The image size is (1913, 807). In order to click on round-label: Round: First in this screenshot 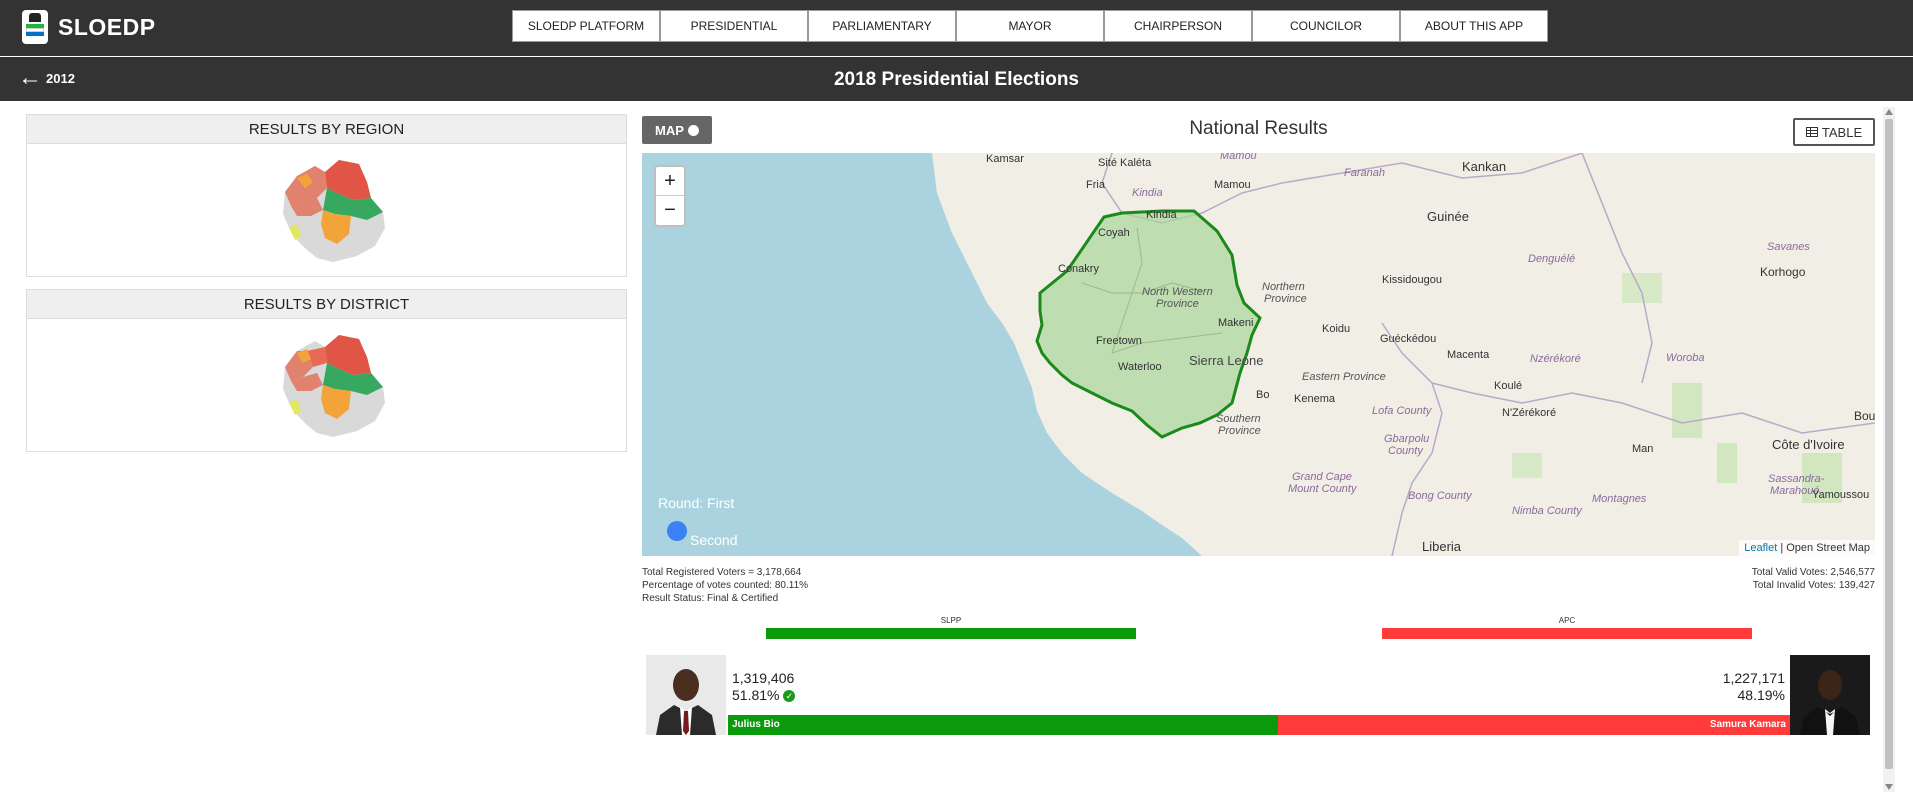, I will do `click(696, 503)`.